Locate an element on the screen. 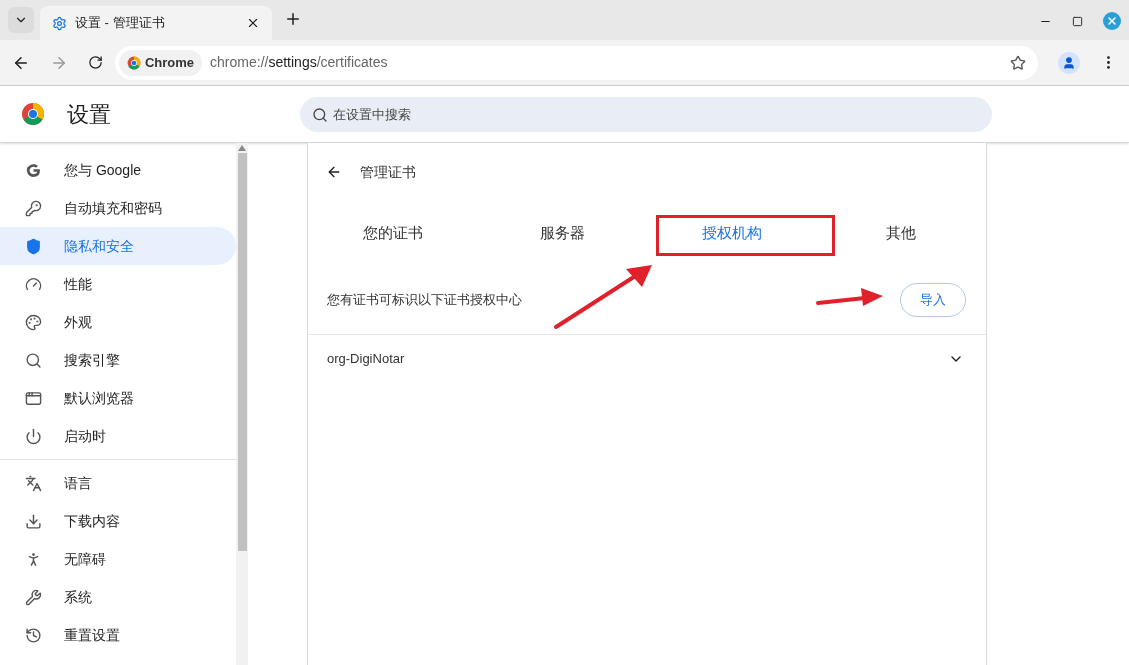 The image size is (1129, 665). key-icon is located at coordinates (33, 208).